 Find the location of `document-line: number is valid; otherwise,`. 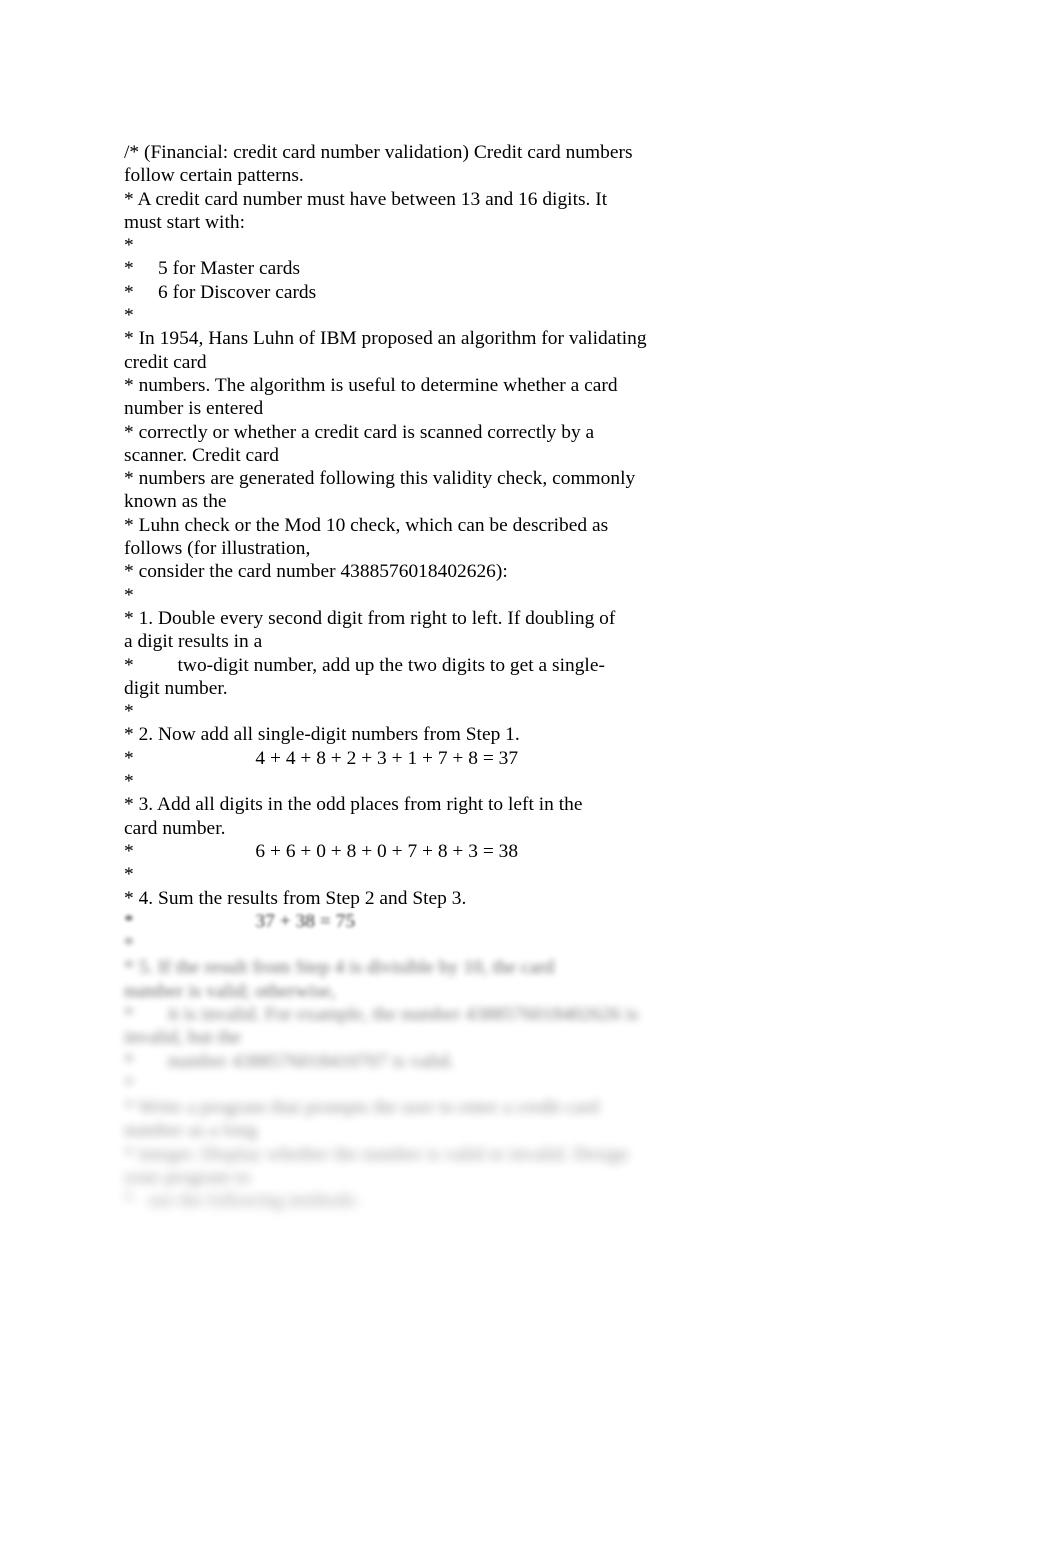

document-line: number is valid; otherwise, is located at coordinates (230, 991).